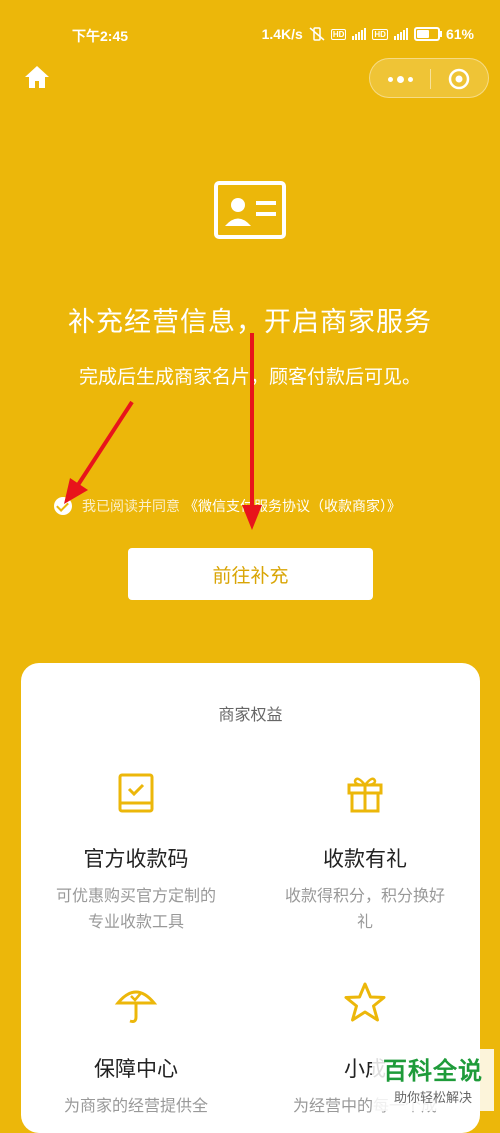 Image resolution: width=500 pixels, height=1133 pixels. I want to click on status-icons: 1.4K/s HD HD 61%, so click(368, 34).